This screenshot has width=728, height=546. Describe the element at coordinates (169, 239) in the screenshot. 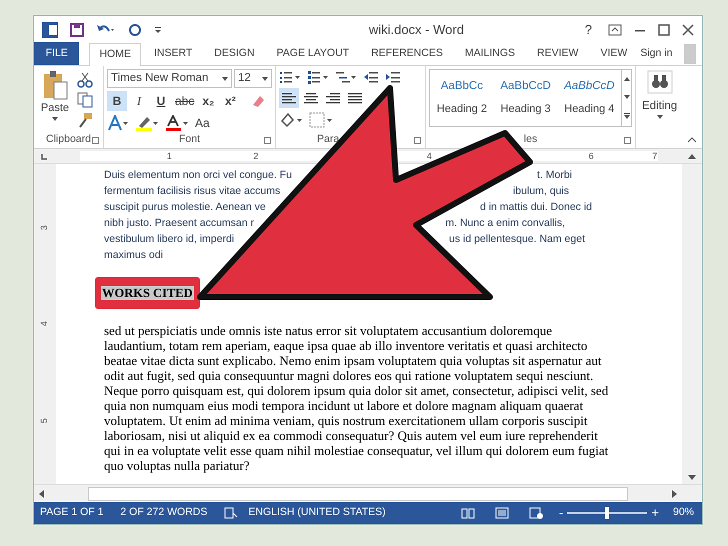

I see `paragraph-text: vestibulum libero id, imperdi` at that location.